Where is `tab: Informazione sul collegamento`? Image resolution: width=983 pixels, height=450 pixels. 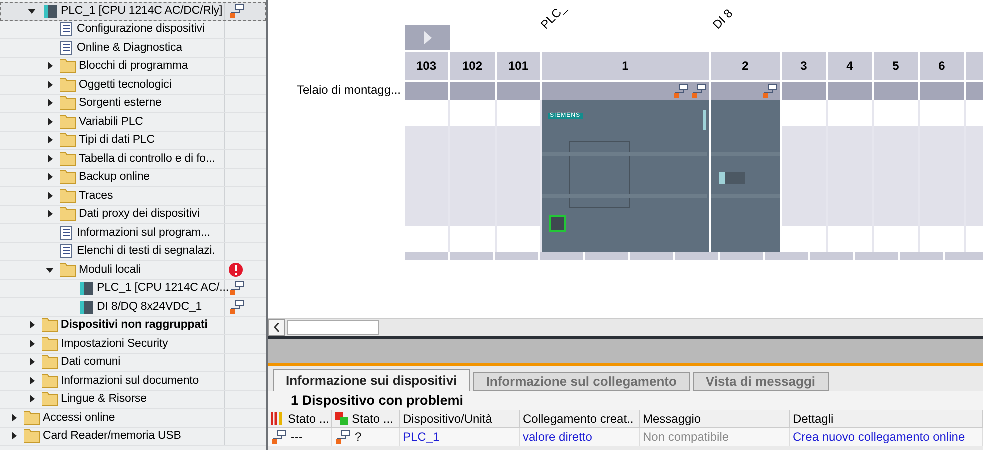 tab: Informazione sul collegamento is located at coordinates (581, 381).